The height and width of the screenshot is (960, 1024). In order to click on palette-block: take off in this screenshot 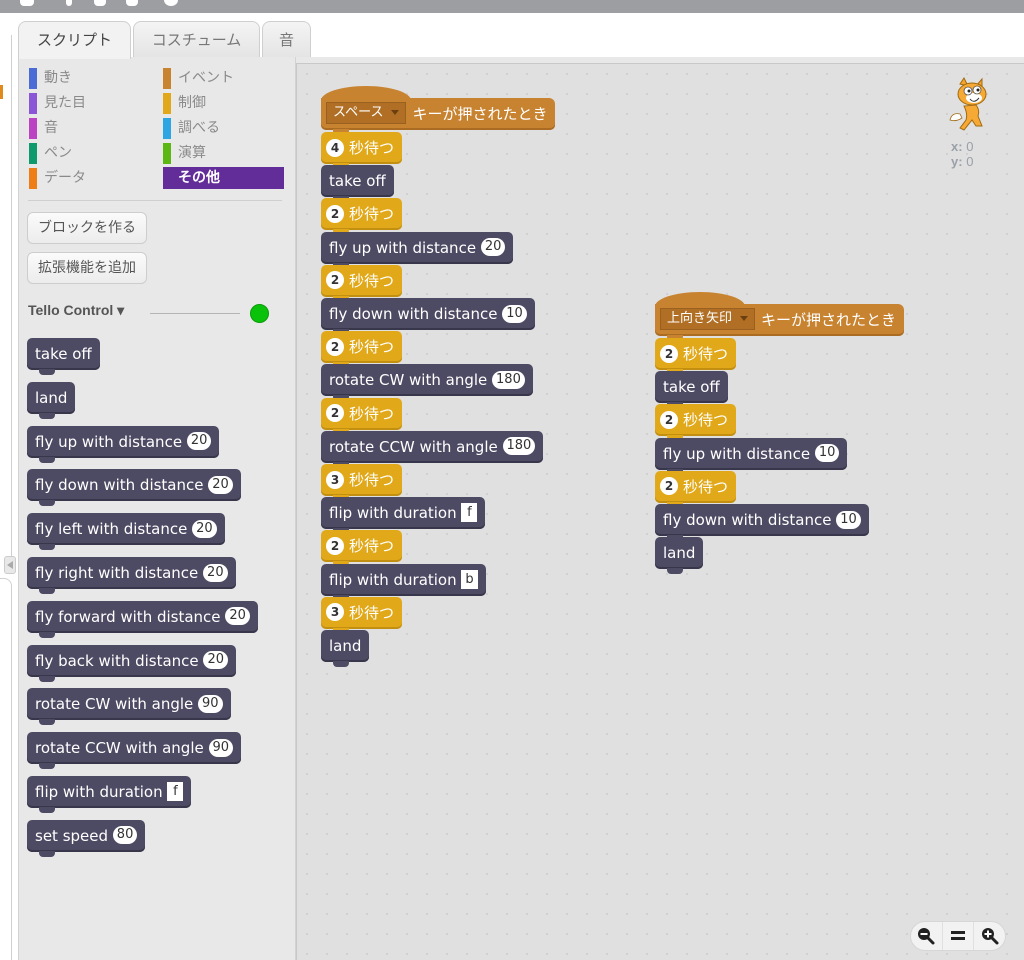, I will do `click(63, 356)`.